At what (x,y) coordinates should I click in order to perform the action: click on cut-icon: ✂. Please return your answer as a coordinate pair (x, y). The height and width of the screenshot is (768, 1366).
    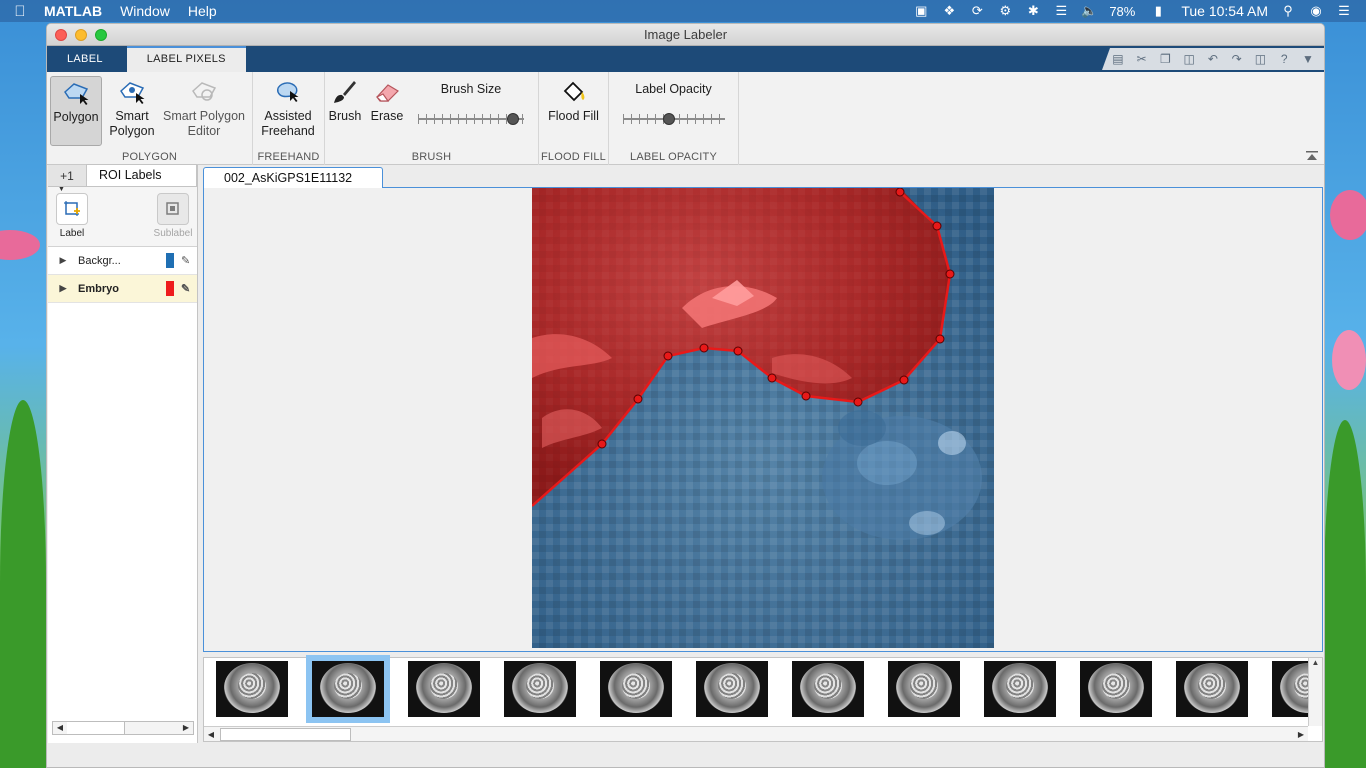
    Looking at the image, I should click on (1142, 59).